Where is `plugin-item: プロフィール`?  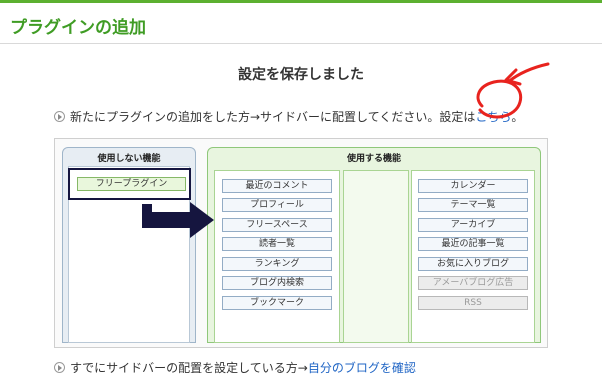
plugin-item: プロフィール is located at coordinates (277, 205).